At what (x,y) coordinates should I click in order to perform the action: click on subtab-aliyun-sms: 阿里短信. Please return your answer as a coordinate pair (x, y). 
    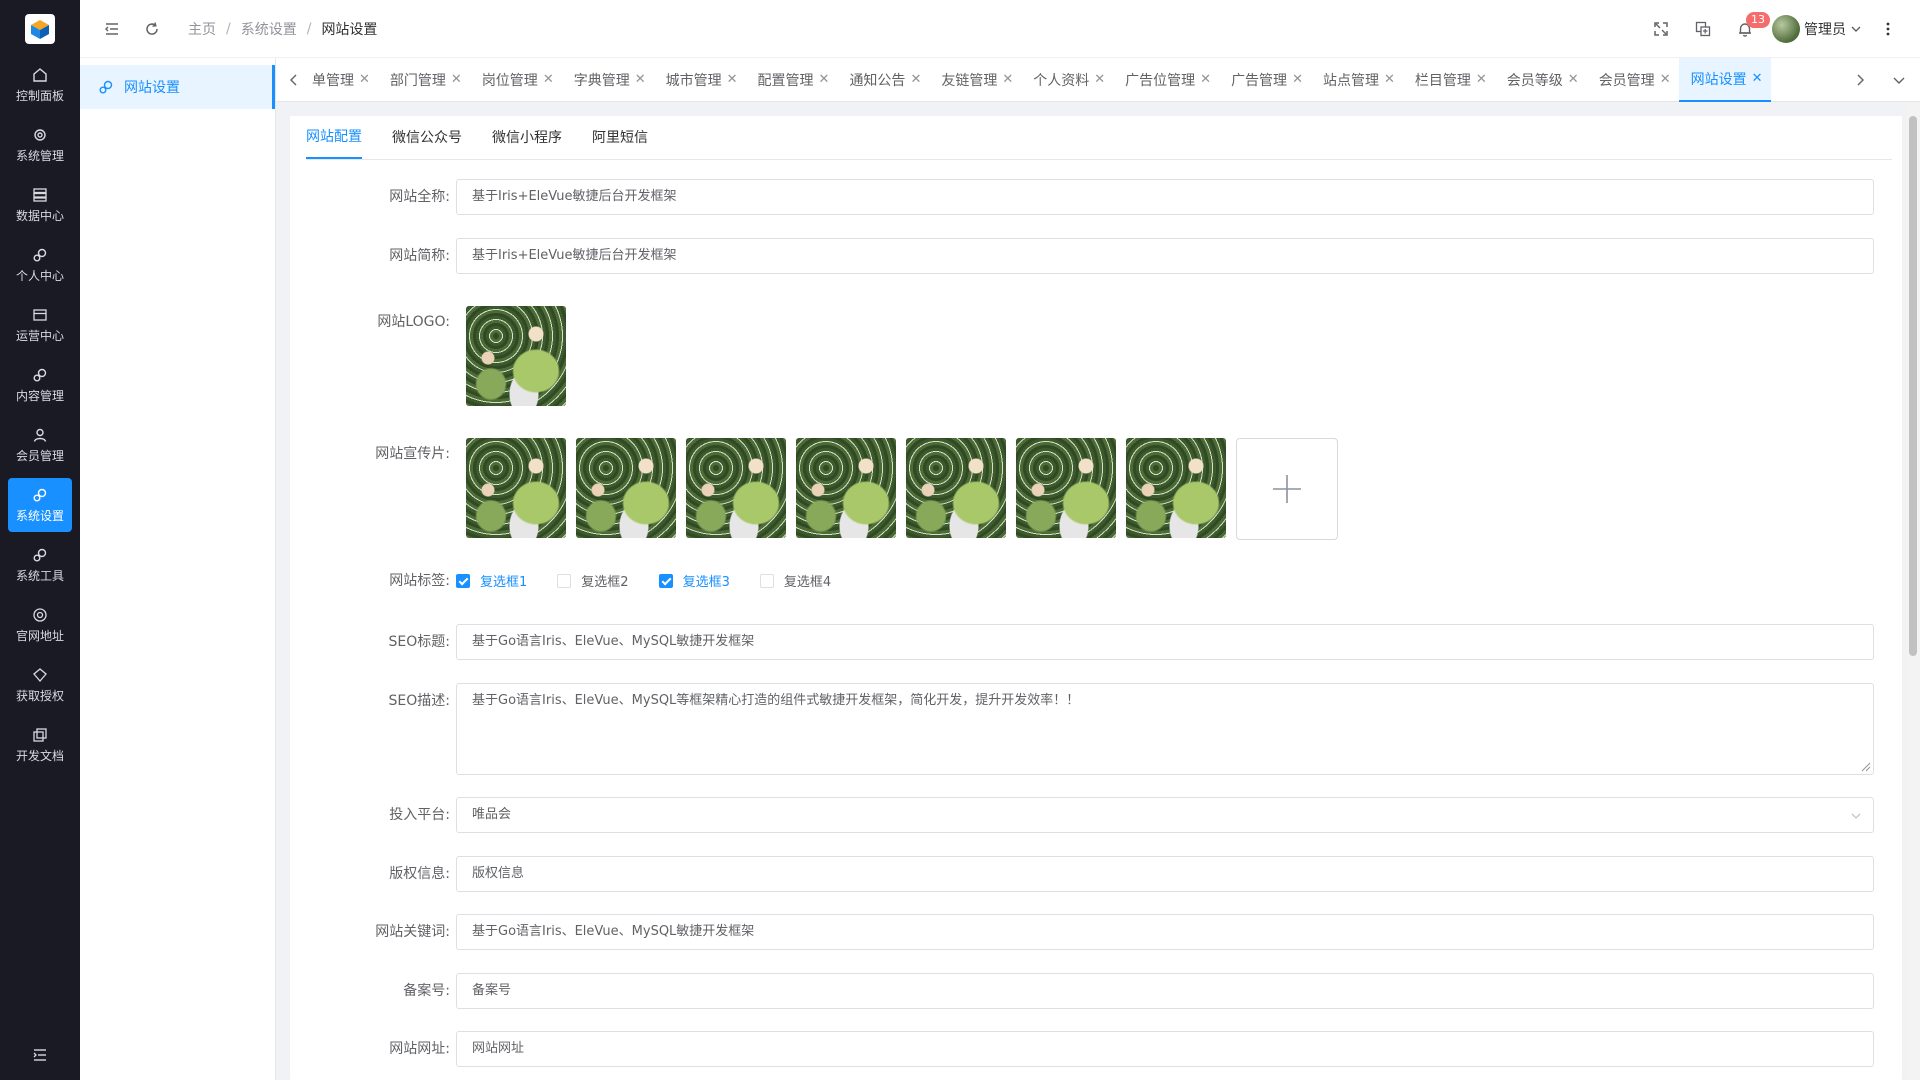
    Looking at the image, I should click on (620, 137).